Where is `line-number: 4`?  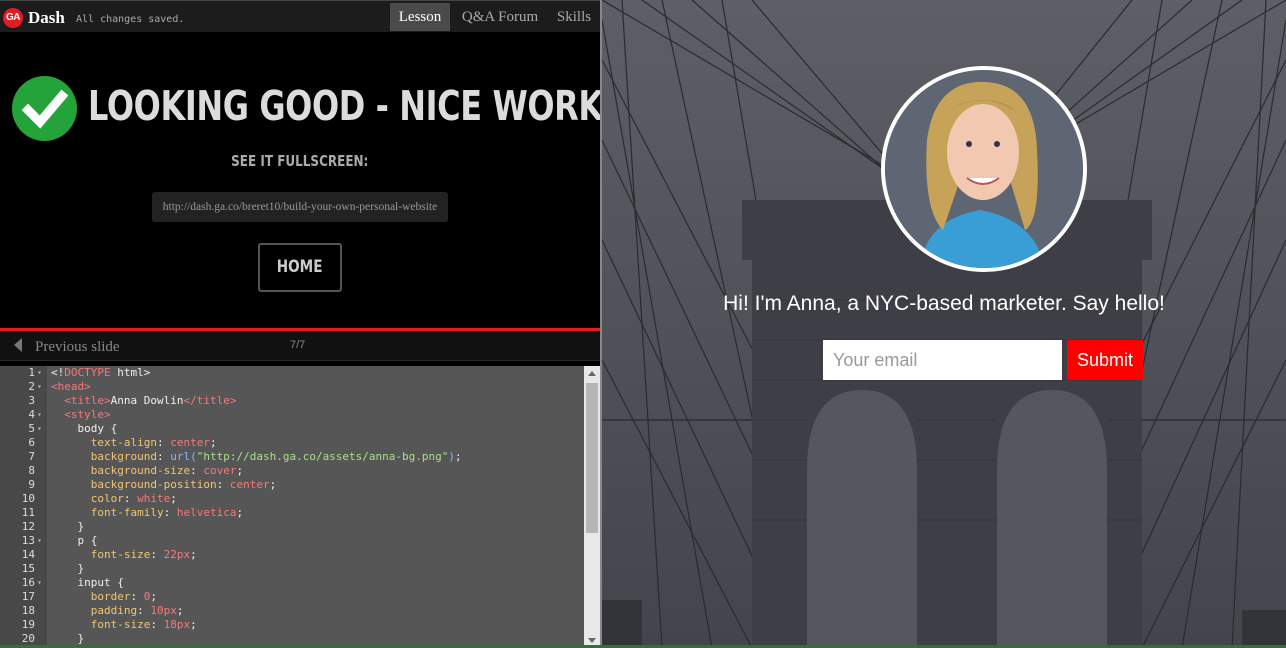
line-number: 4 is located at coordinates (31, 414).